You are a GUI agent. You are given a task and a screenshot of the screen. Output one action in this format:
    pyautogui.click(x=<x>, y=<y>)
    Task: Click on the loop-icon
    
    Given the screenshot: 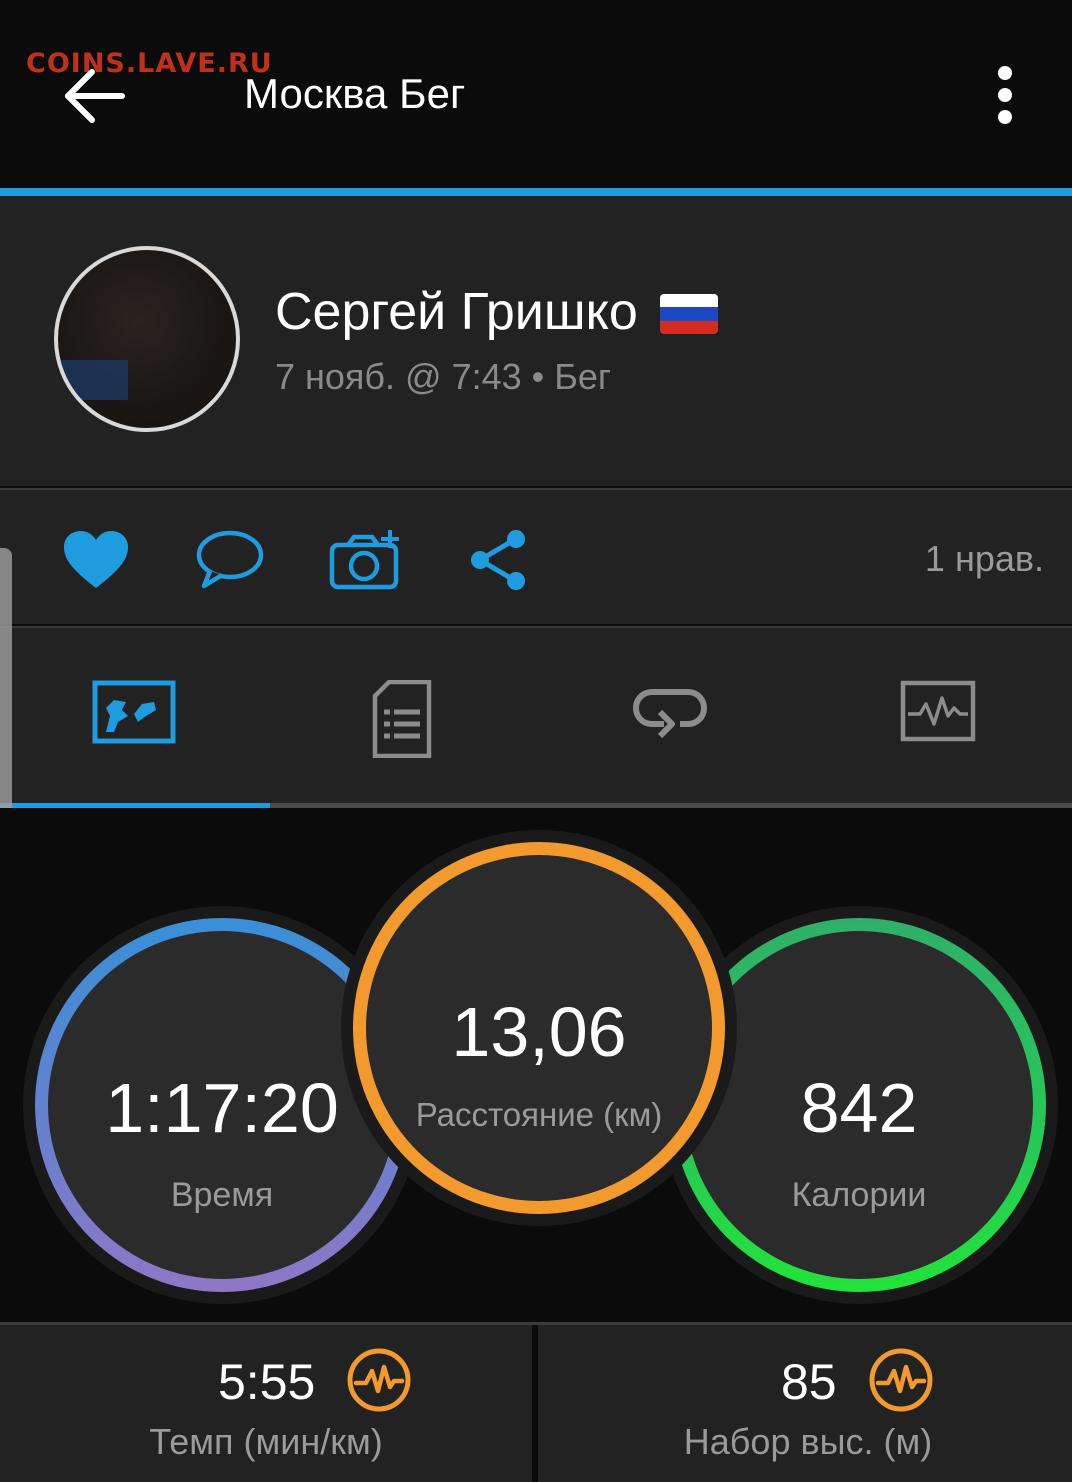 What is the action you would take?
    pyautogui.click(x=670, y=714)
    